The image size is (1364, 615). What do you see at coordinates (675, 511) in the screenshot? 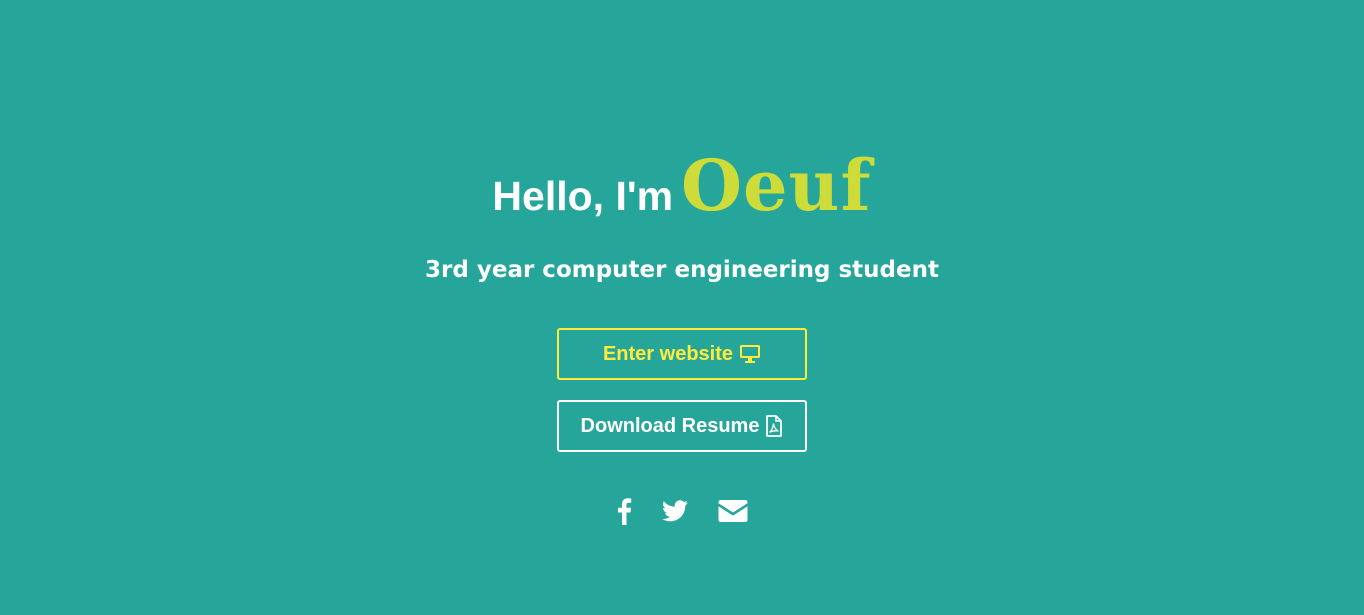
I see `twitter-icon` at bounding box center [675, 511].